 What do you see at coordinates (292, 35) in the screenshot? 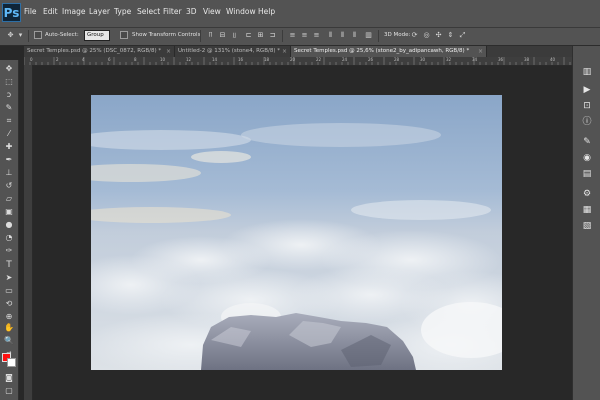
I see `distribute-top-icon: ≡` at bounding box center [292, 35].